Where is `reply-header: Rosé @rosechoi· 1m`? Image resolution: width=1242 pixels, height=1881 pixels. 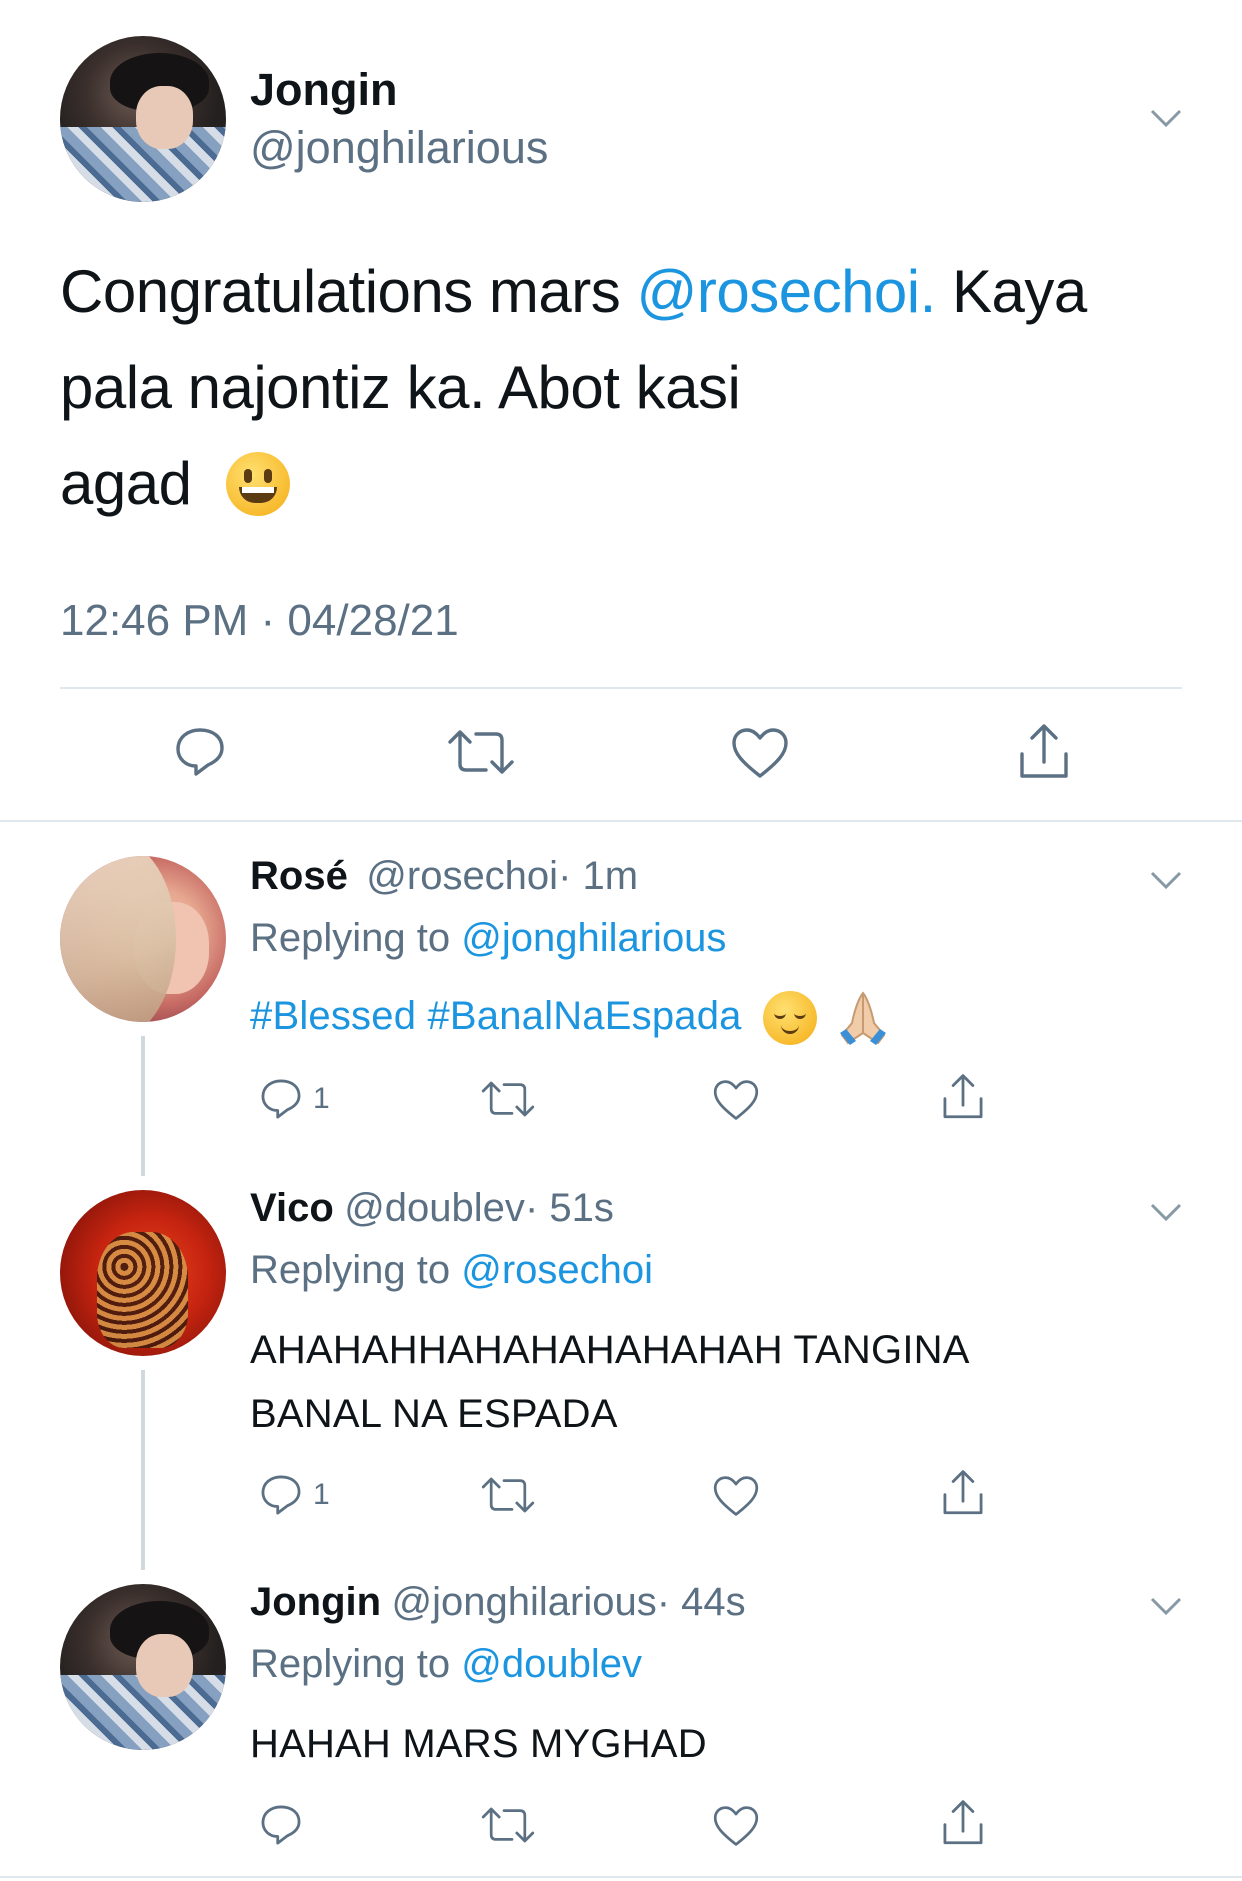
reply-header: Rosé @rosechoi· 1m is located at coordinates (444, 876).